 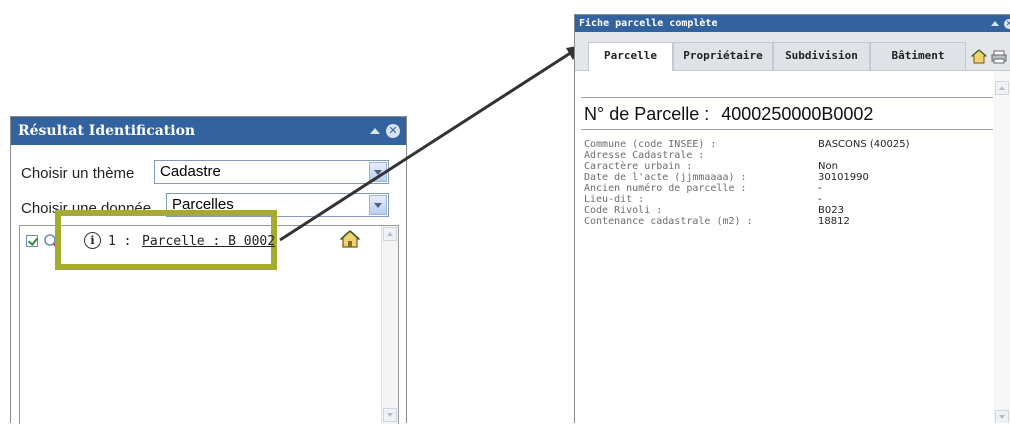 What do you see at coordinates (665, 177) in the screenshot?
I see `field-label: Date de l'acte (jjmmaaaa) :` at bounding box center [665, 177].